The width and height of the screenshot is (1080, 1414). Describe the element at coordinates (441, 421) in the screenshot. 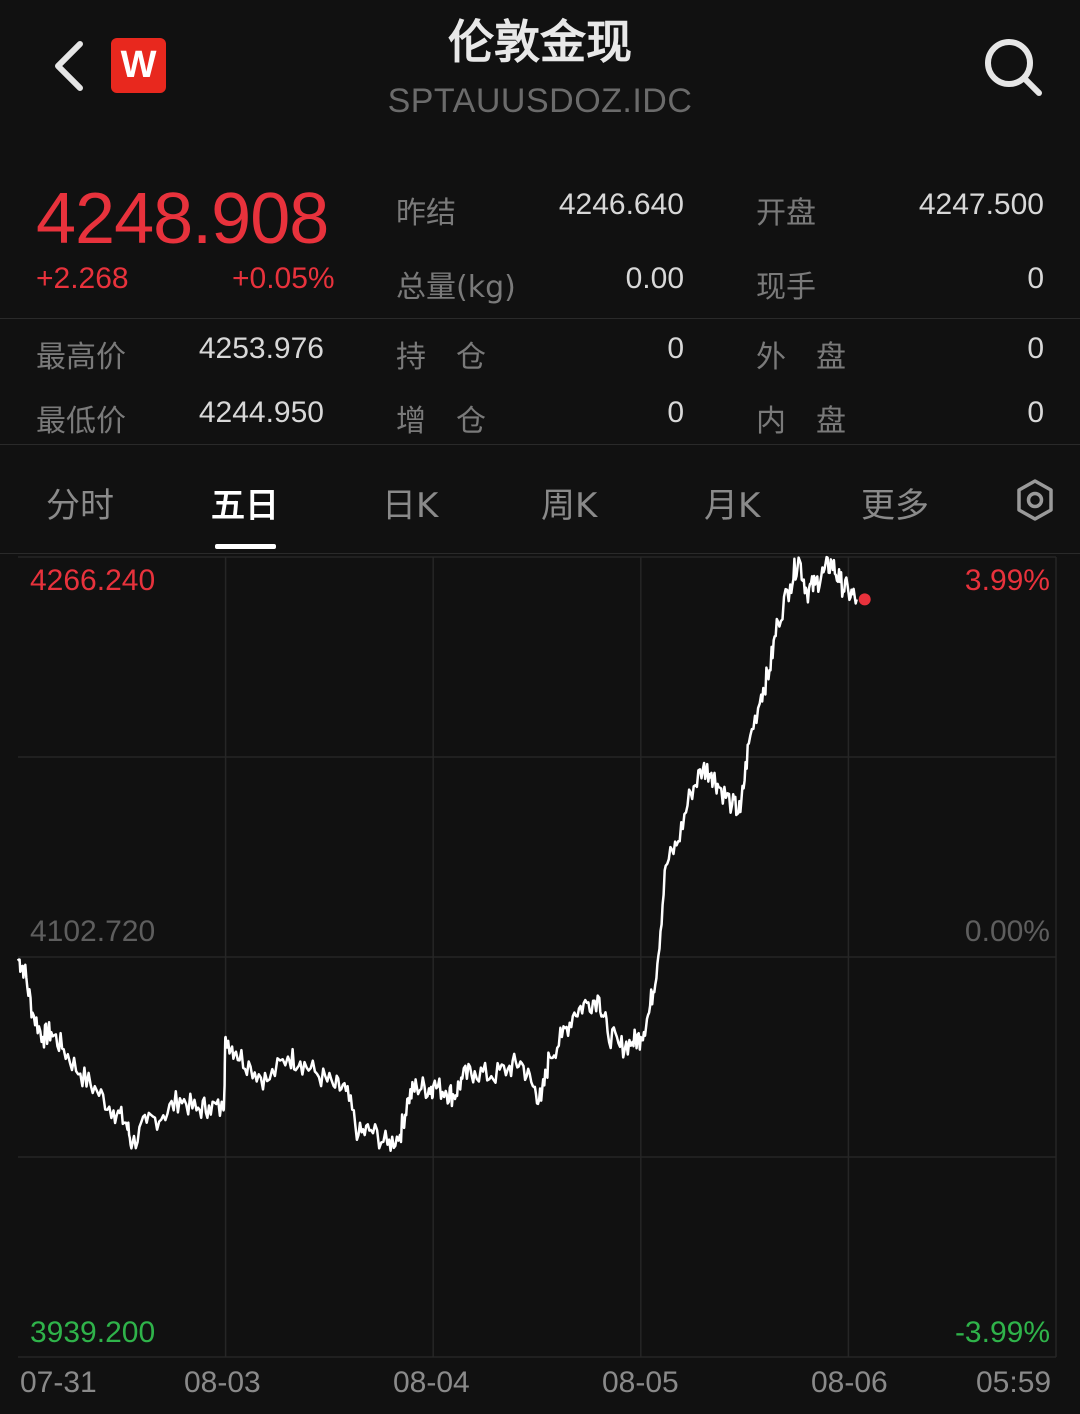

I see `increase-label: 增 仓` at that location.